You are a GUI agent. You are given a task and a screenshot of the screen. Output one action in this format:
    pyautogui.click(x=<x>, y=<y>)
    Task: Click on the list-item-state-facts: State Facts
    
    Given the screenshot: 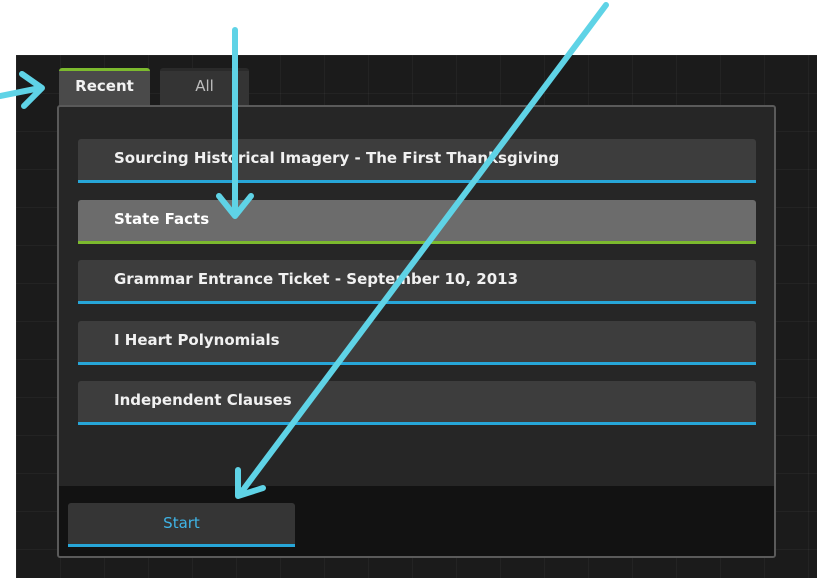 What is the action you would take?
    pyautogui.click(x=417, y=222)
    